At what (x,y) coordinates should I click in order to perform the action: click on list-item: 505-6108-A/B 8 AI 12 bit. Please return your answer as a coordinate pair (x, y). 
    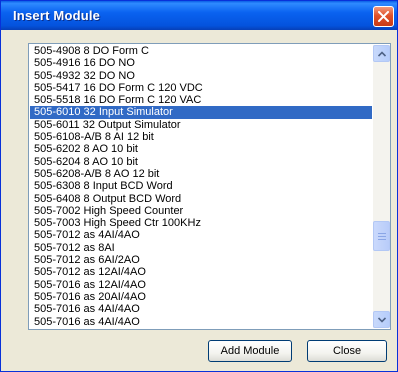
    Looking at the image, I should click on (201, 137).